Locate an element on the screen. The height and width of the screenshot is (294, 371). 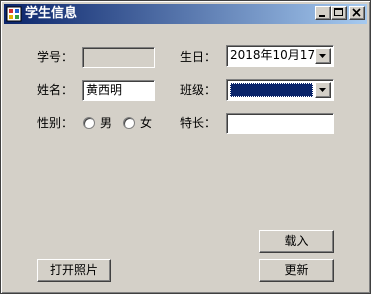
birthday-value: 2018年10月17日 is located at coordinates (279, 55).